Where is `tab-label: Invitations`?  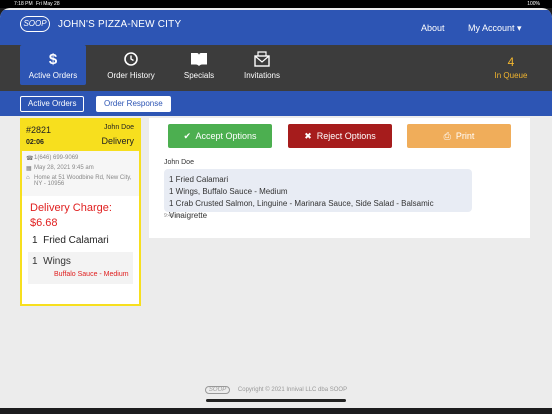 tab-label: Invitations is located at coordinates (262, 75).